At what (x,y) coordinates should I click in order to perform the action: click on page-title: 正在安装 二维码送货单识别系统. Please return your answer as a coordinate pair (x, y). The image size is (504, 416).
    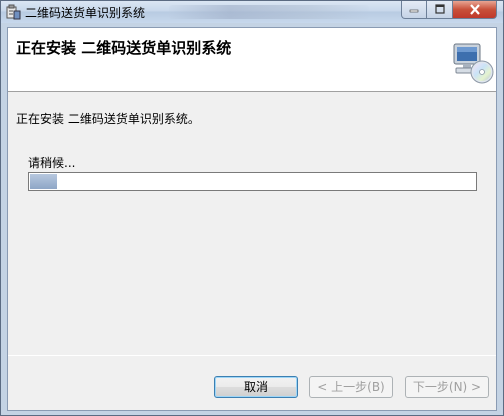
    Looking at the image, I should click on (124, 48).